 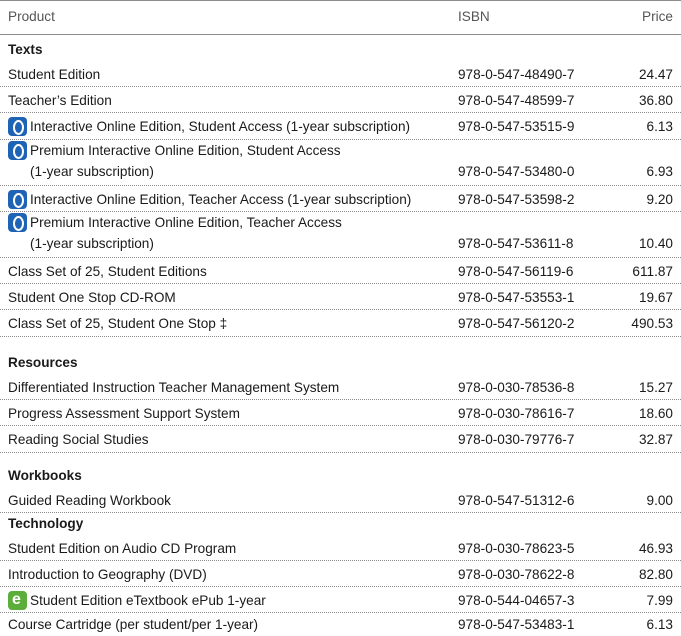 I want to click on isbn-cell: 978-0-030-78616-7, so click(x=516, y=413).